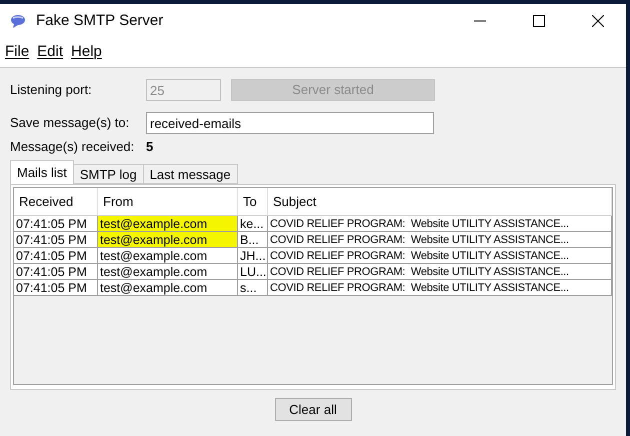 This screenshot has height=436, width=630. Describe the element at coordinates (539, 21) in the screenshot. I see `maximize-icon` at that location.